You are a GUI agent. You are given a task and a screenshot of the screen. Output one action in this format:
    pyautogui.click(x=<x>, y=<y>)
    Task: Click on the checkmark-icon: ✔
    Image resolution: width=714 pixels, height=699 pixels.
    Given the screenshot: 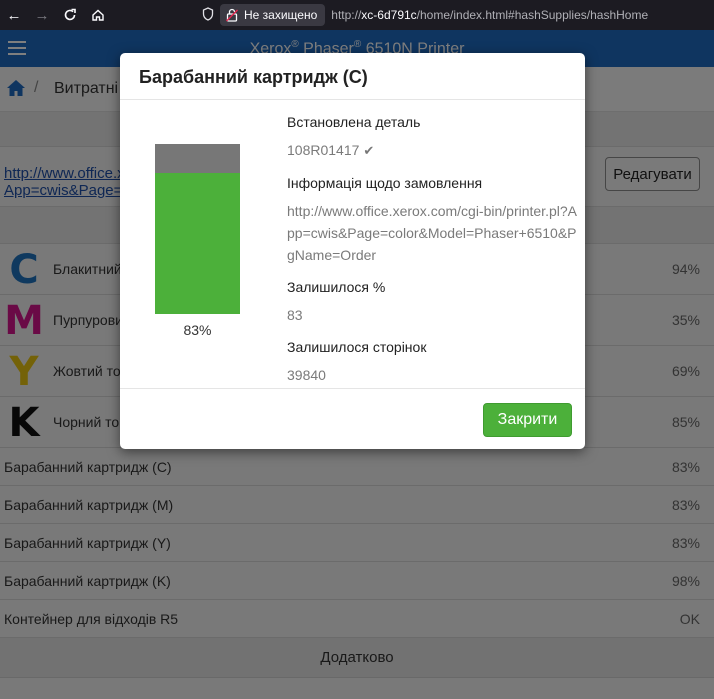 What is the action you would take?
    pyautogui.click(x=369, y=150)
    